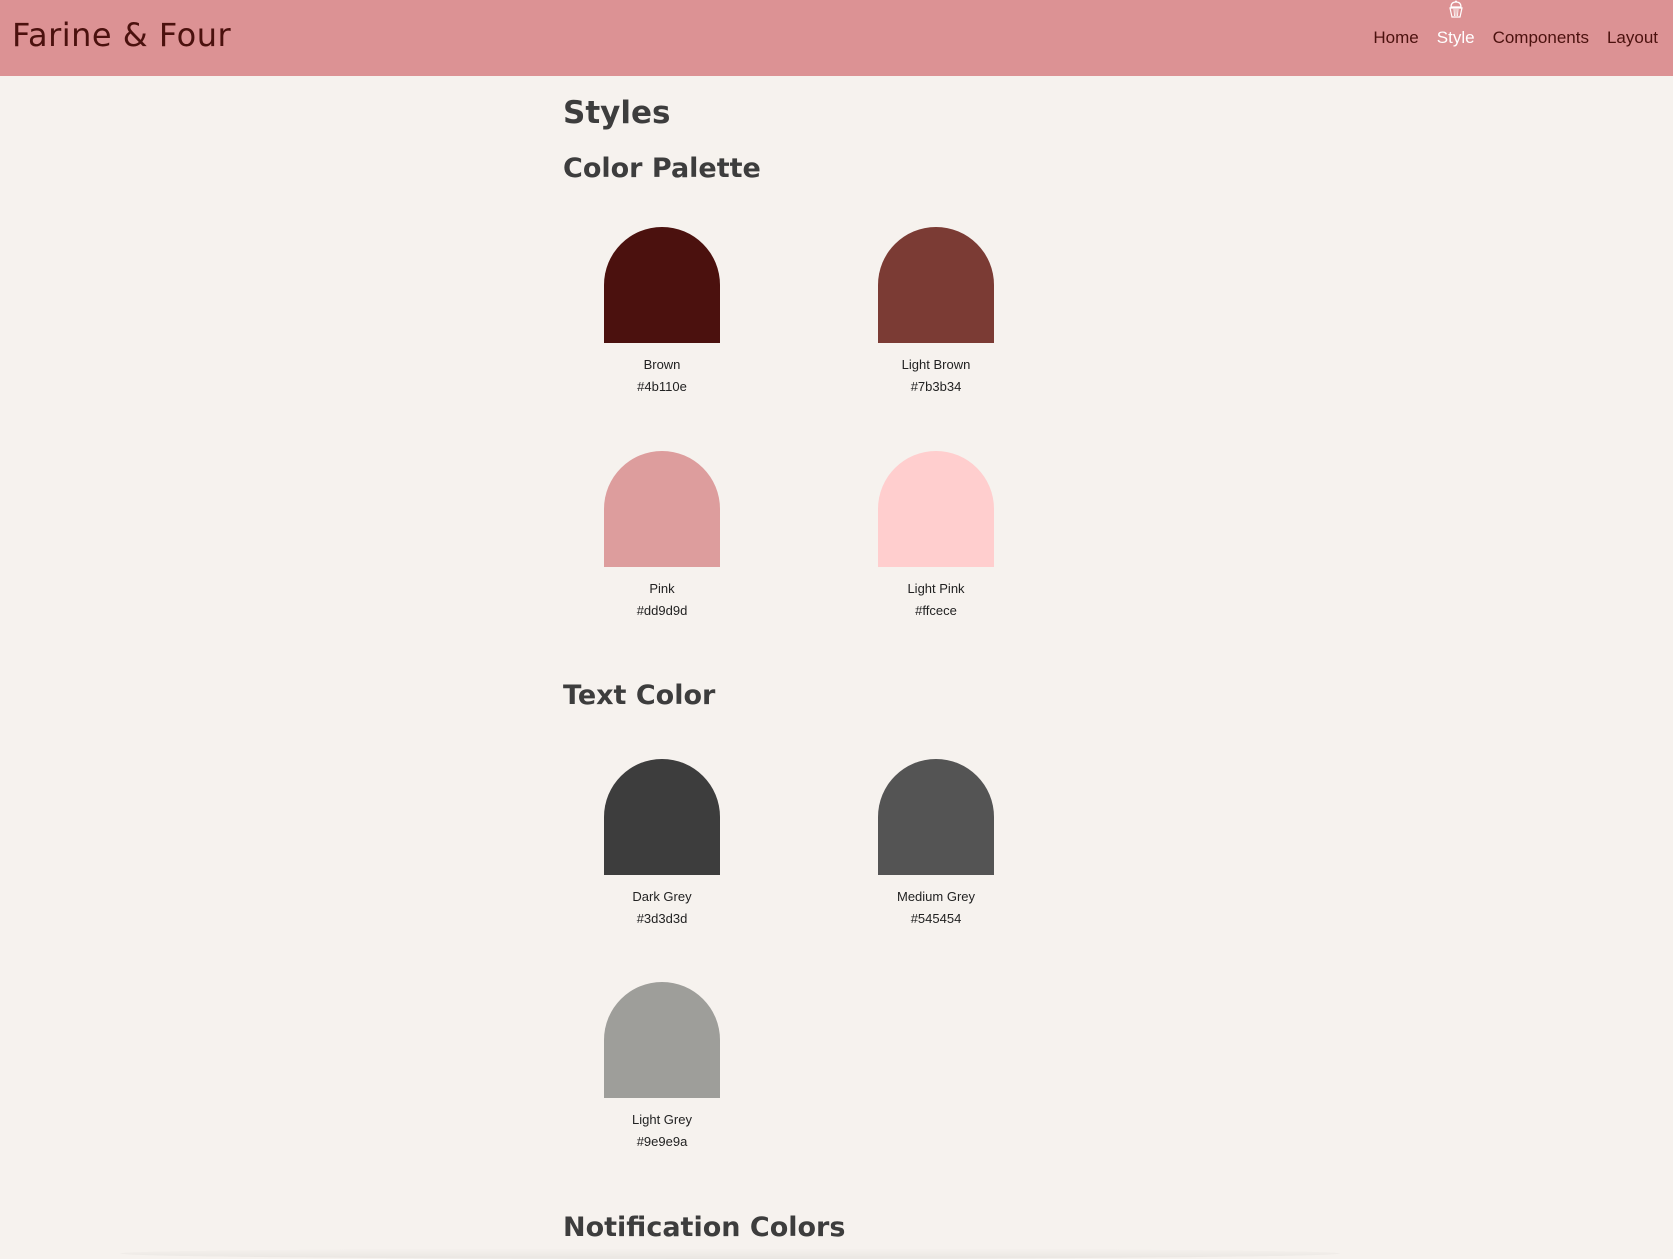 The width and height of the screenshot is (1673, 1259). What do you see at coordinates (639, 695) in the screenshot?
I see `text-color-heading: Text Color` at bounding box center [639, 695].